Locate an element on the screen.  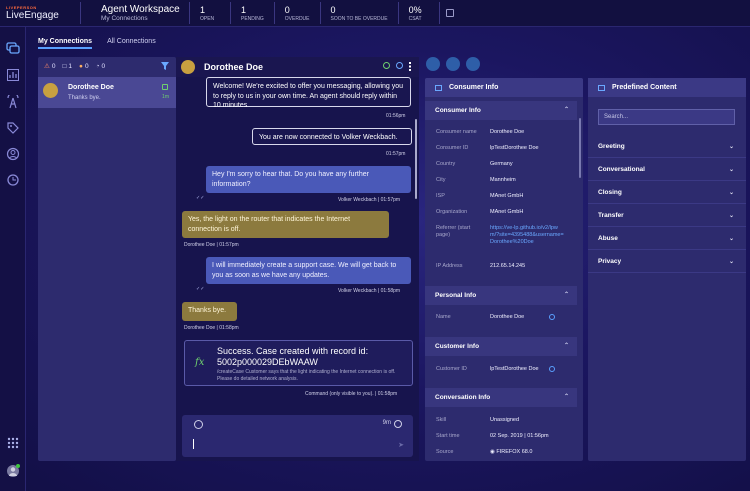
left-nav is located at coordinates (13, 259).